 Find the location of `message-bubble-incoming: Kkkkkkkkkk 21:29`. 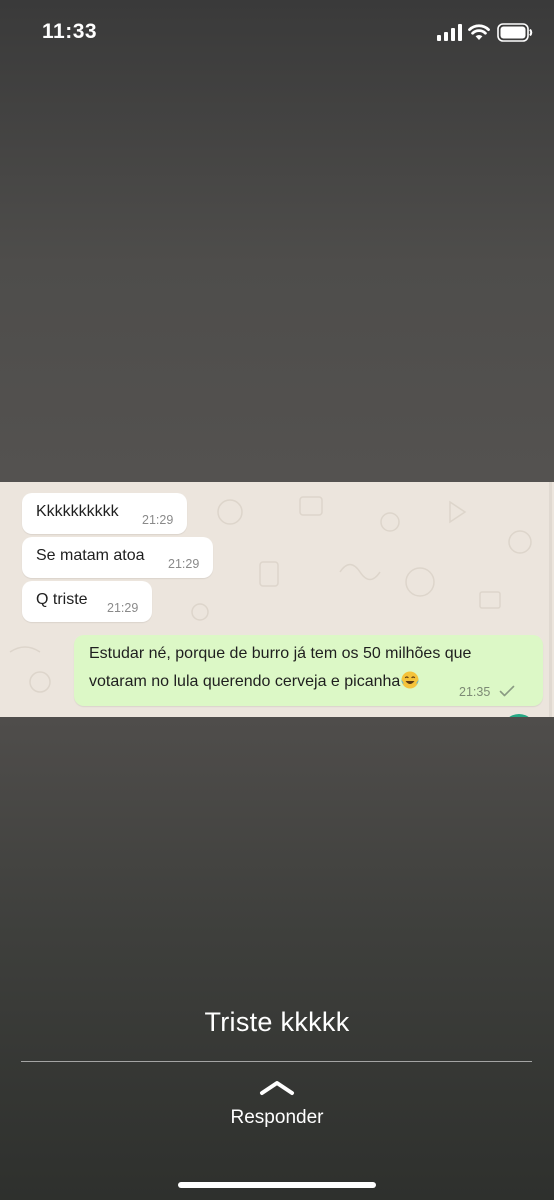

message-bubble-incoming: Kkkkkkkkkk 21:29 is located at coordinates (104, 513).